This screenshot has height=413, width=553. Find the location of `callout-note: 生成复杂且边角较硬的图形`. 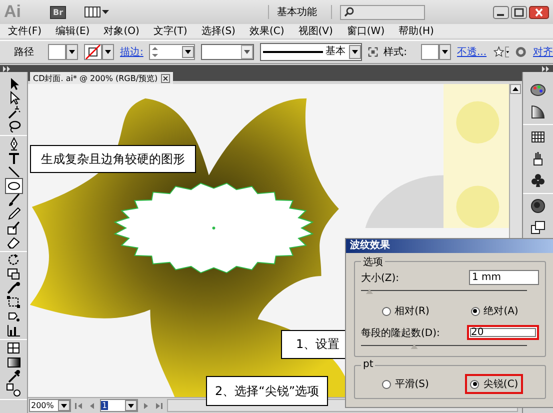

callout-note: 生成复杂且边角较硬的图形 is located at coordinates (113, 159).